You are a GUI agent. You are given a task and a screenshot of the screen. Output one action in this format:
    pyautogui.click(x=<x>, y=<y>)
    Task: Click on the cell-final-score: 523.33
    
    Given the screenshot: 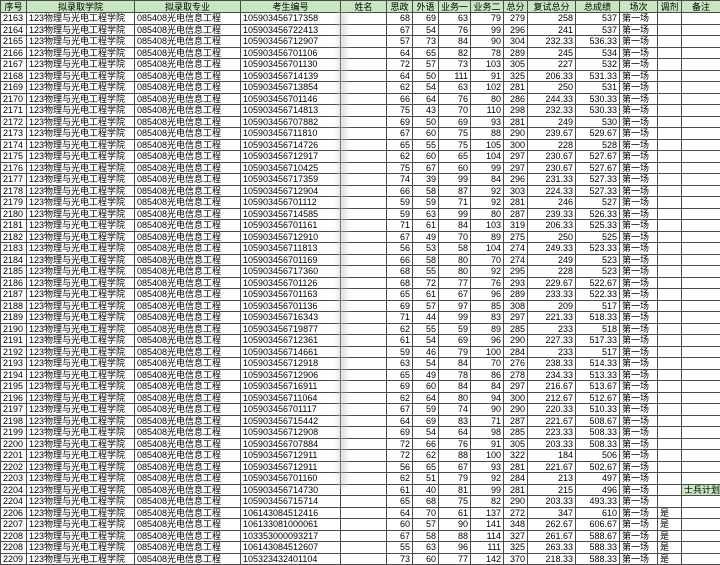 What is the action you would take?
    pyautogui.click(x=598, y=249)
    